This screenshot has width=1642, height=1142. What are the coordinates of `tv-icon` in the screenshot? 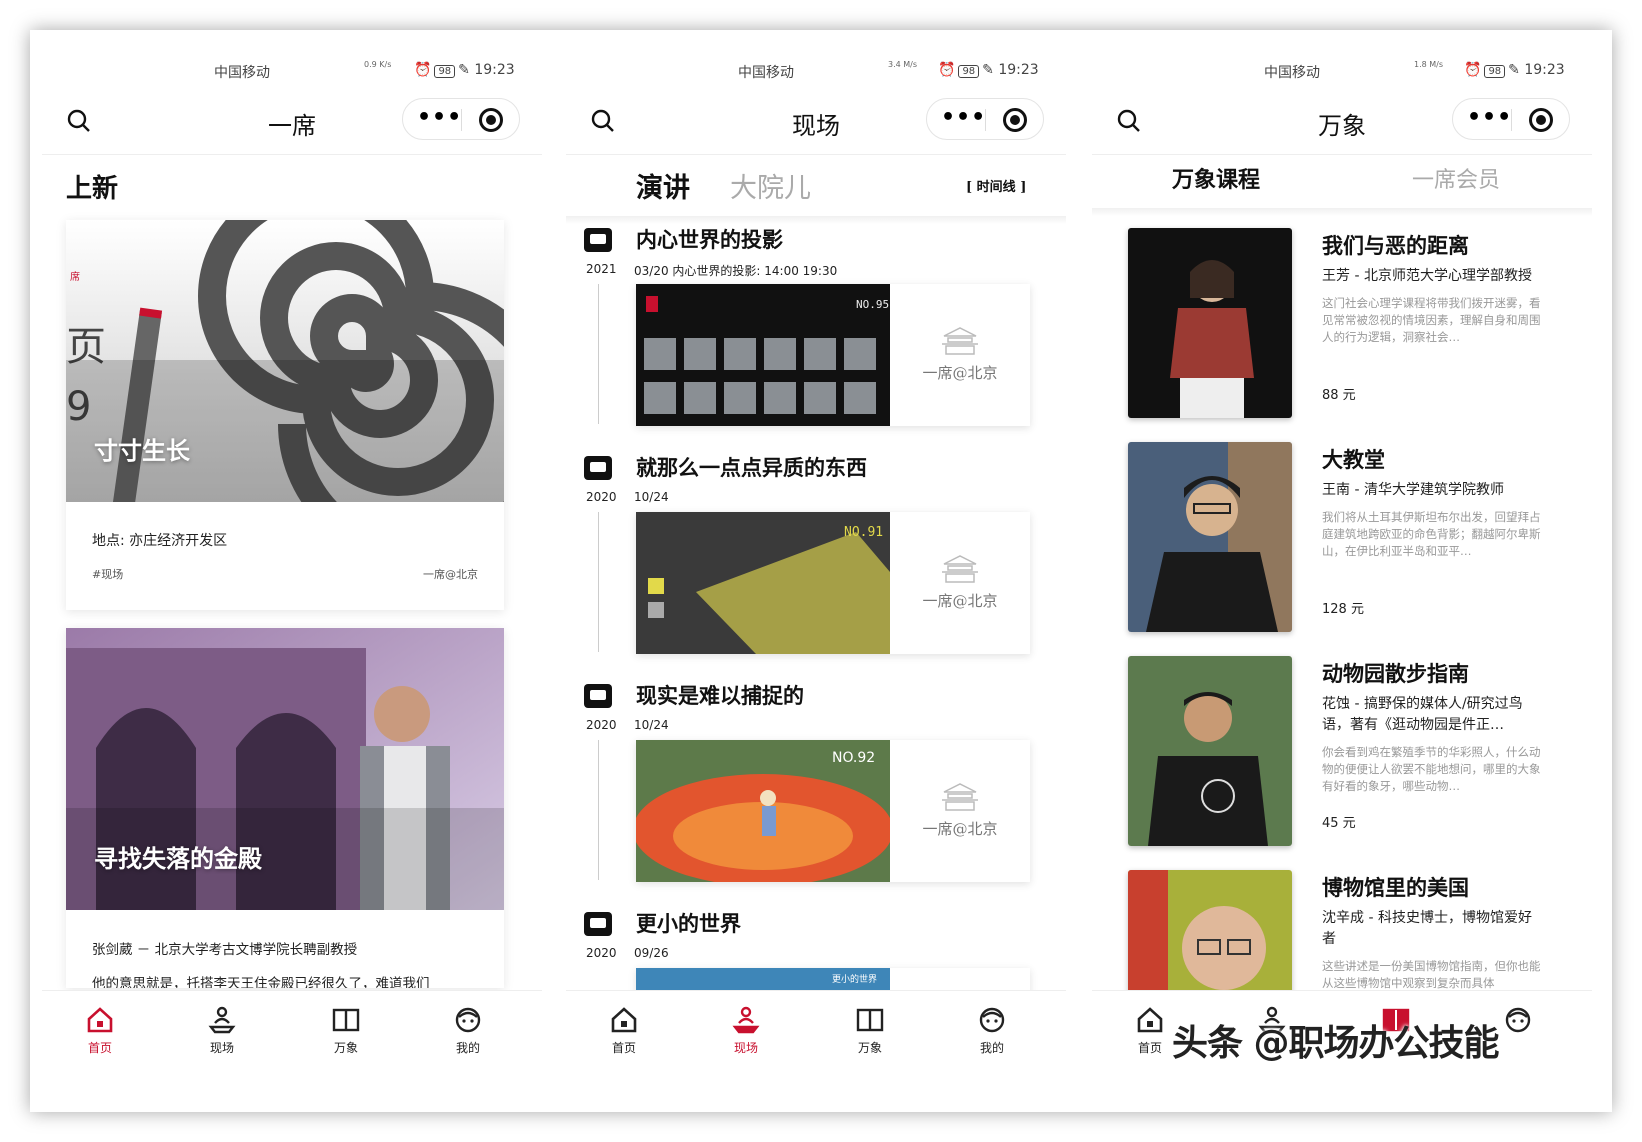 It's located at (598, 924).